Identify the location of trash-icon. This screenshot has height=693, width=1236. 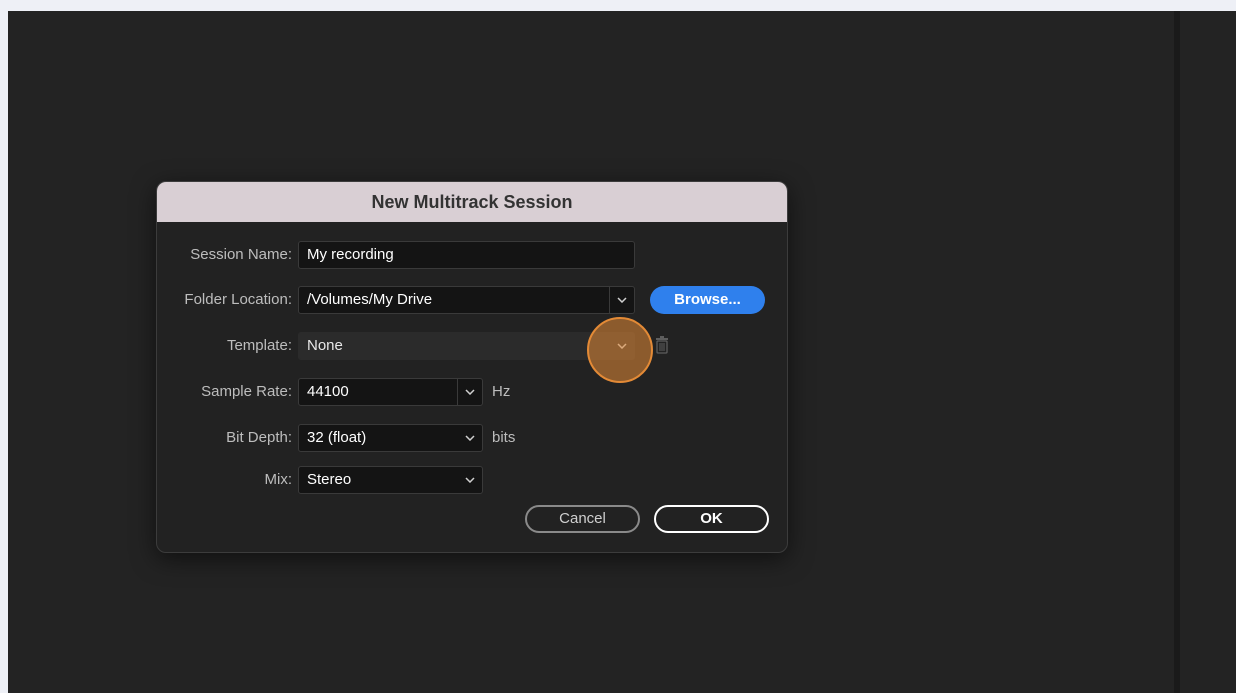
(662, 345).